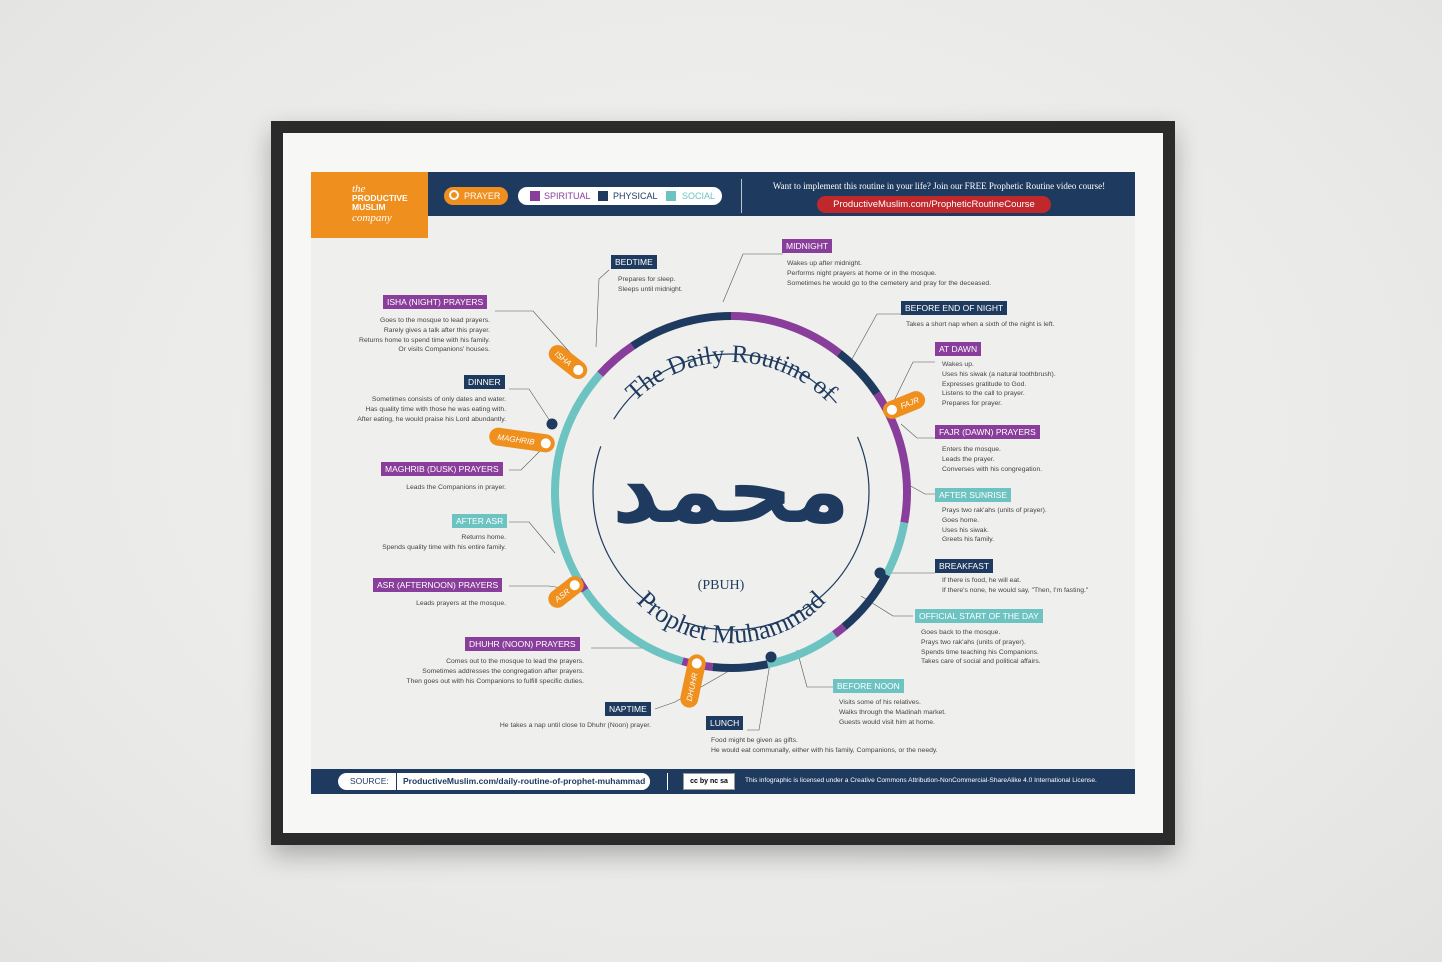 Image resolution: width=1442 pixels, height=962 pixels. What do you see at coordinates (442, 469) in the screenshot?
I see `maghrib-prayers-label: MAGHRIB (DUSK) PRAYERS` at bounding box center [442, 469].